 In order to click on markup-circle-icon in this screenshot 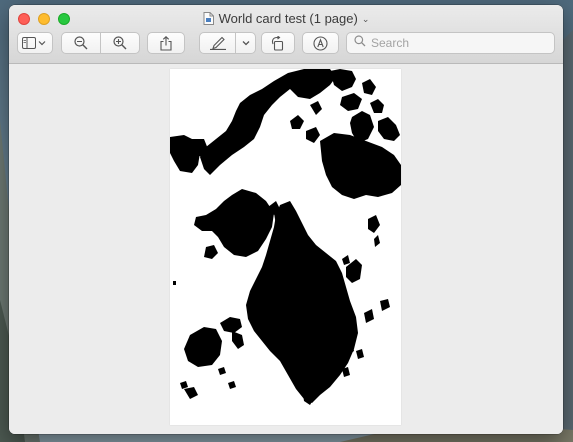, I will do `click(320, 43)`.